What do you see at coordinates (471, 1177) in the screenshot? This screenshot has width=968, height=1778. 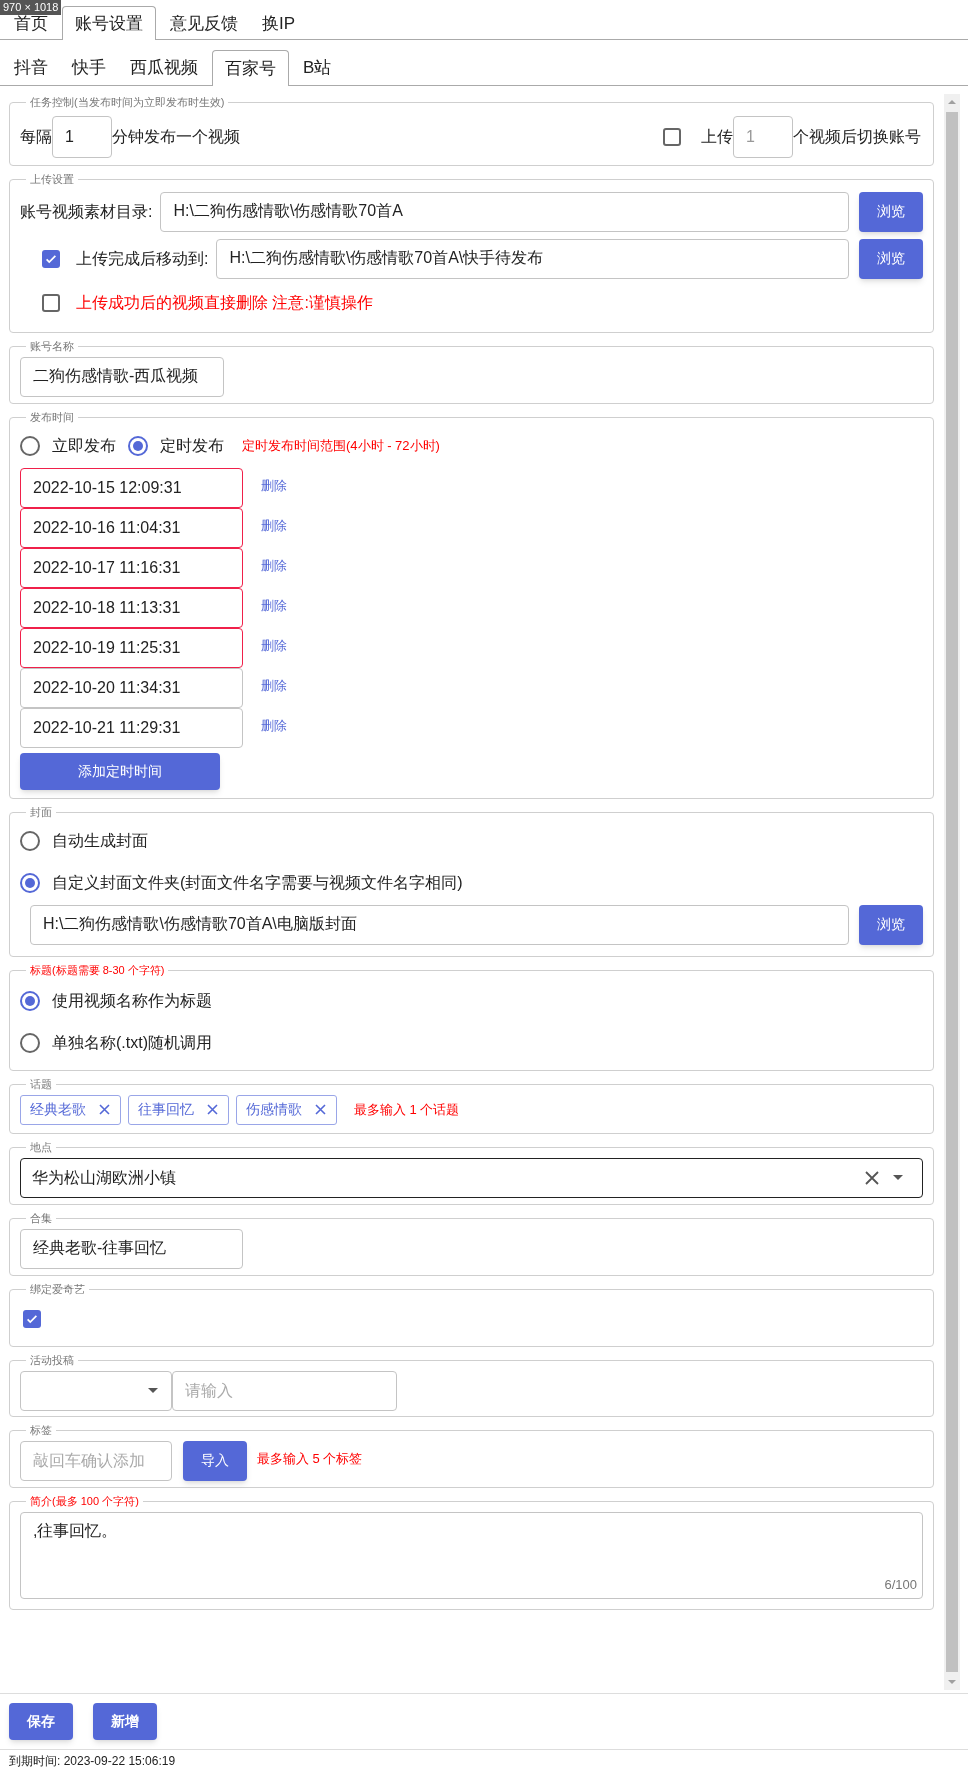 I see `location-select: 华为松山湖欧洲小镇` at bounding box center [471, 1177].